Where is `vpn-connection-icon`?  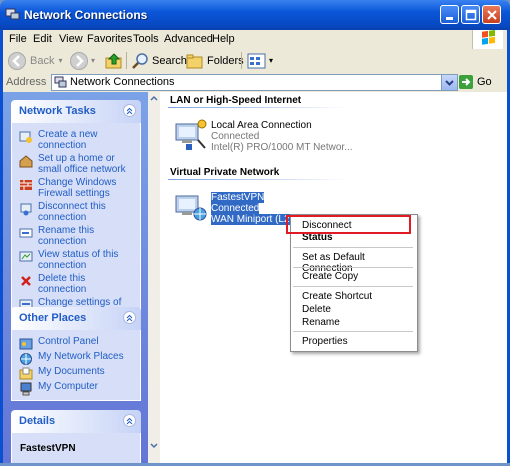
vpn-connection-icon is located at coordinates (191, 208).